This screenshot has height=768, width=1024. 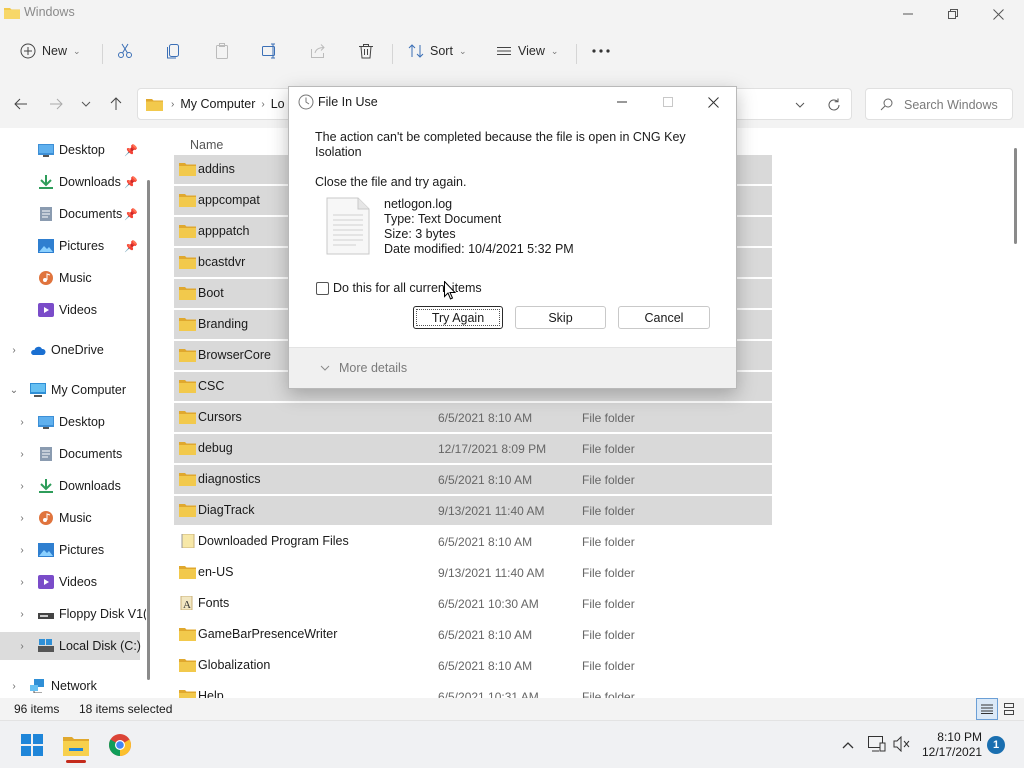 I want to click on chevron-down-icon: ⌄, so click(x=14, y=390).